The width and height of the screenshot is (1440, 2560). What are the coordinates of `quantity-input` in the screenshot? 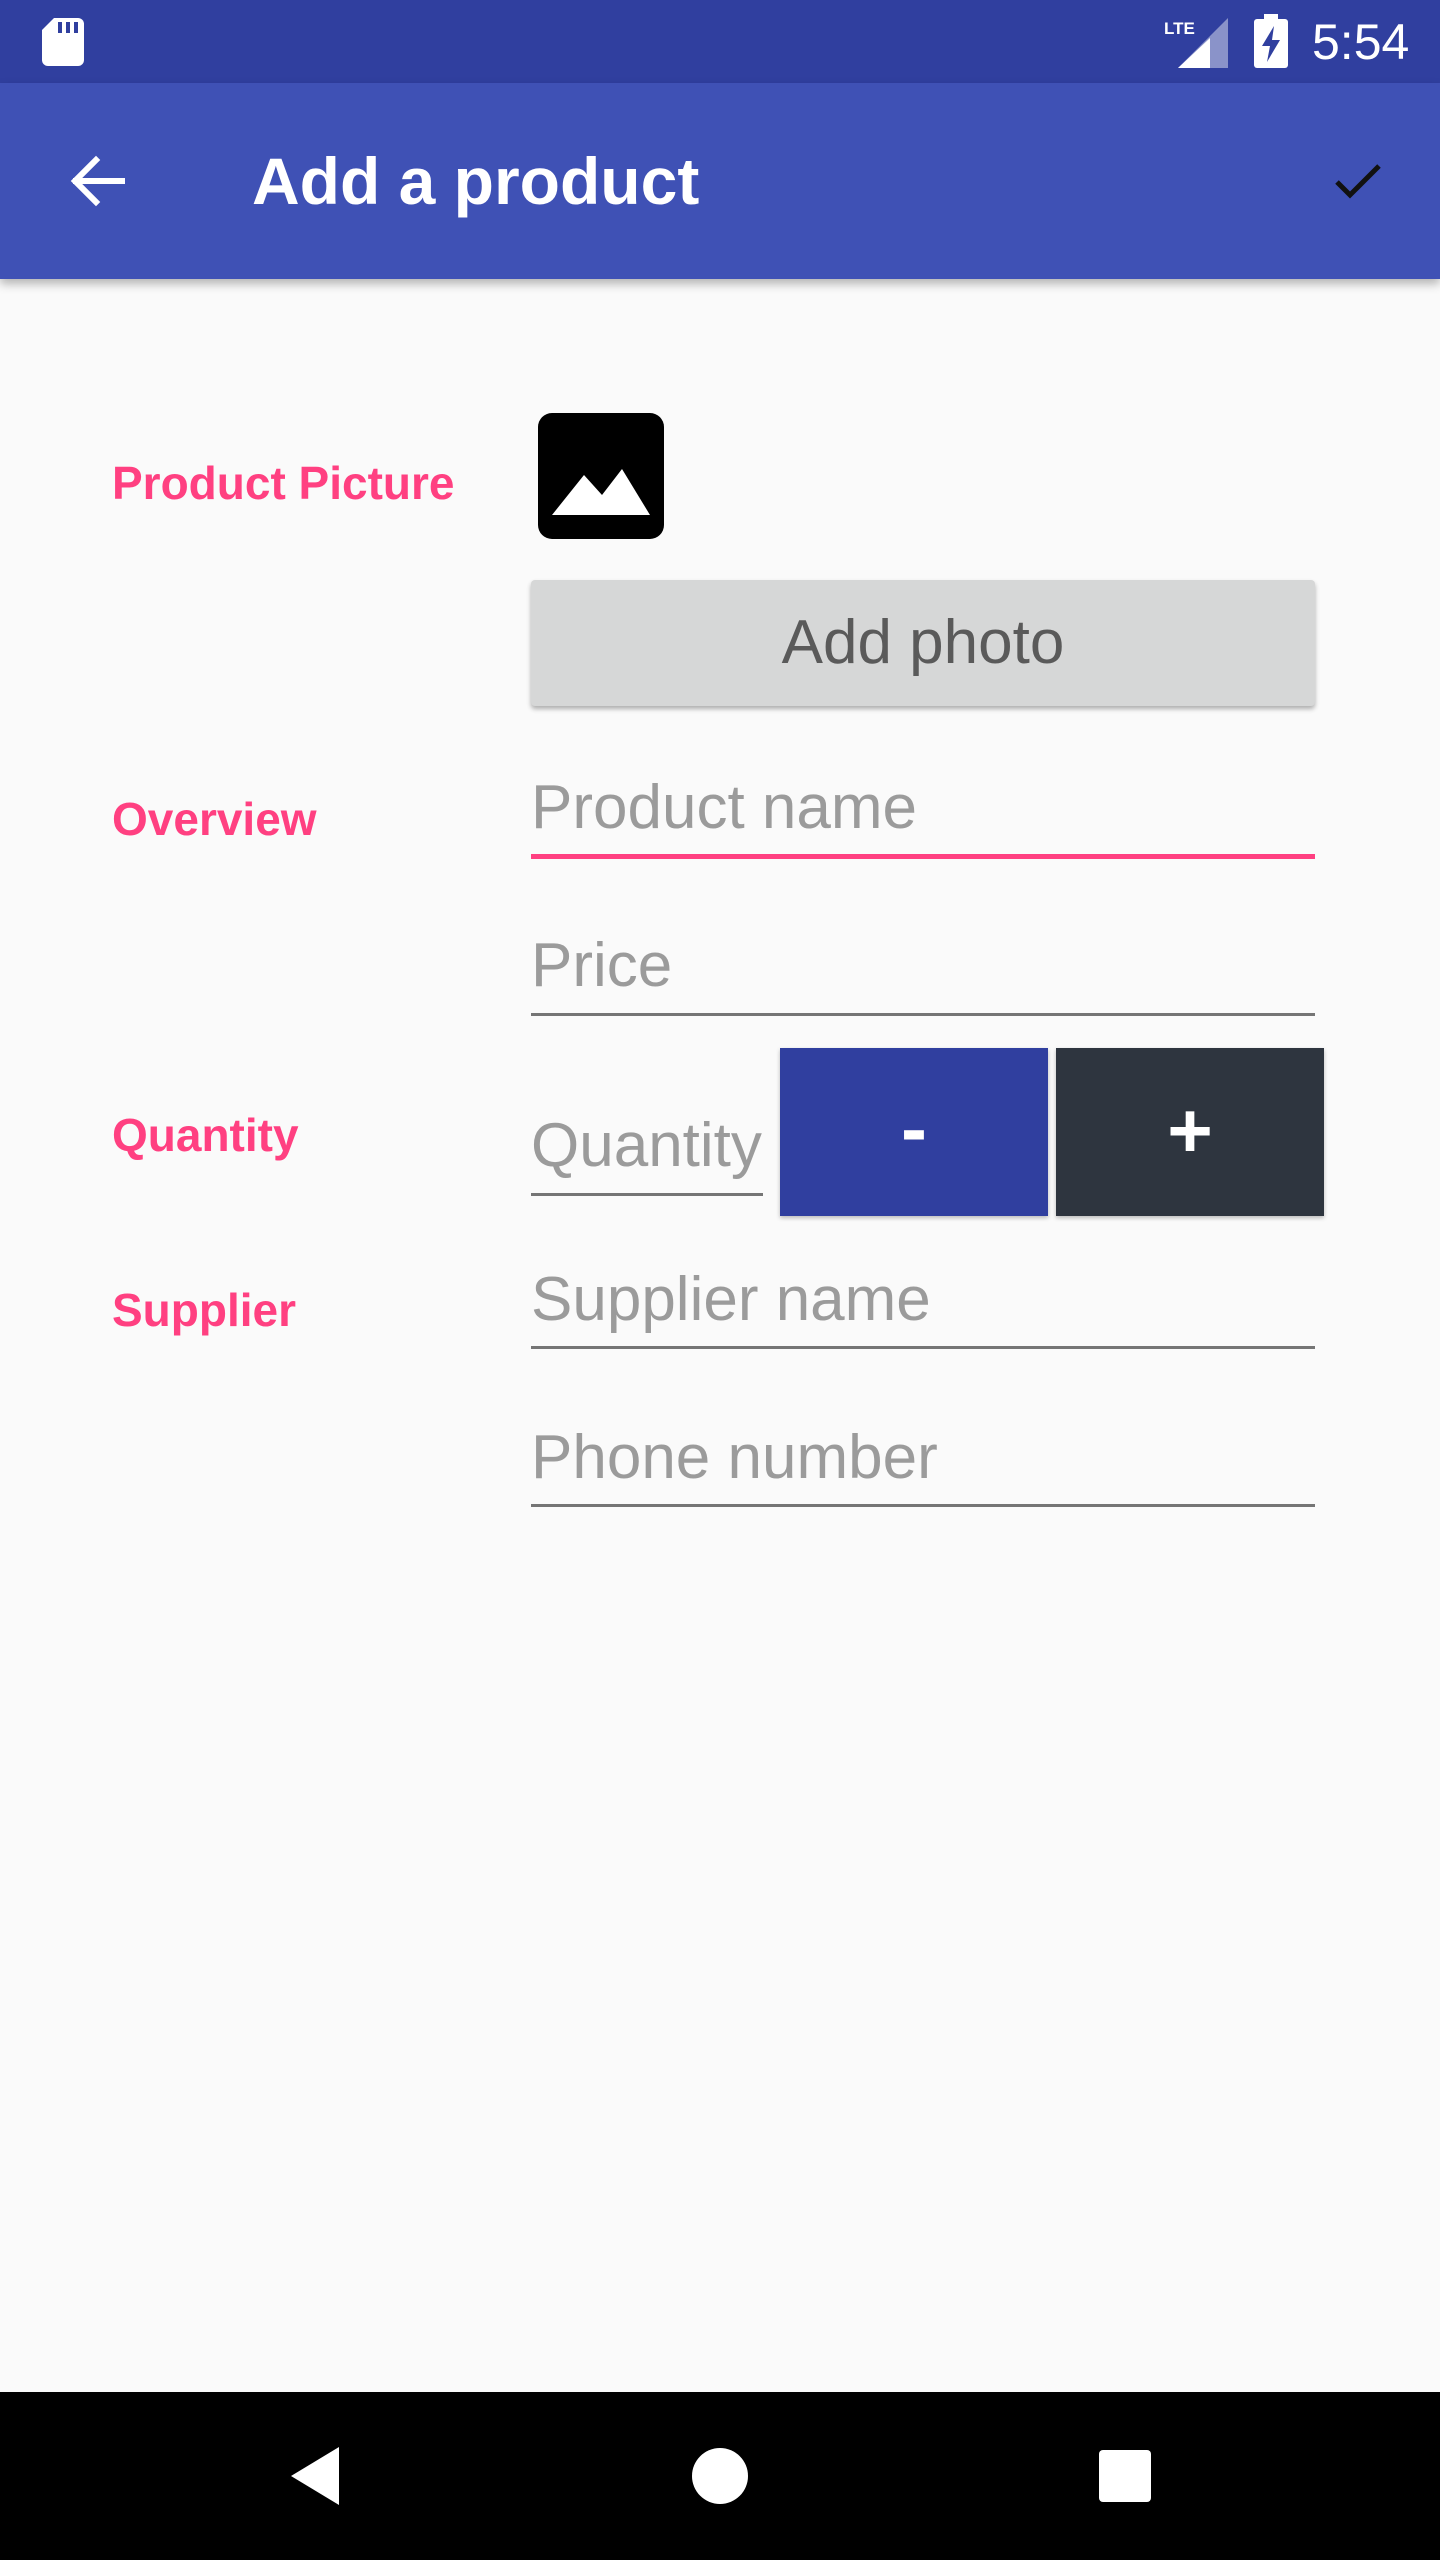 It's located at (647, 1145).